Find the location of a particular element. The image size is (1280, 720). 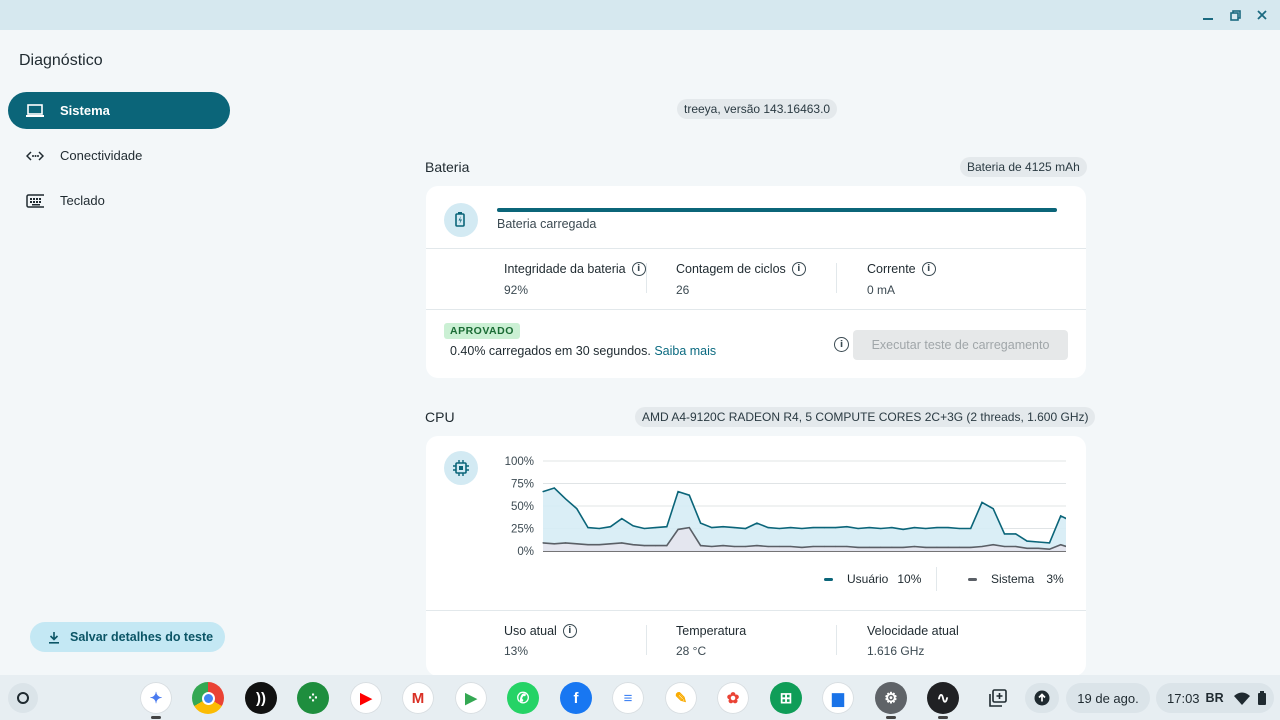

current-speed-label: Velocidade atual is located at coordinates (913, 631).